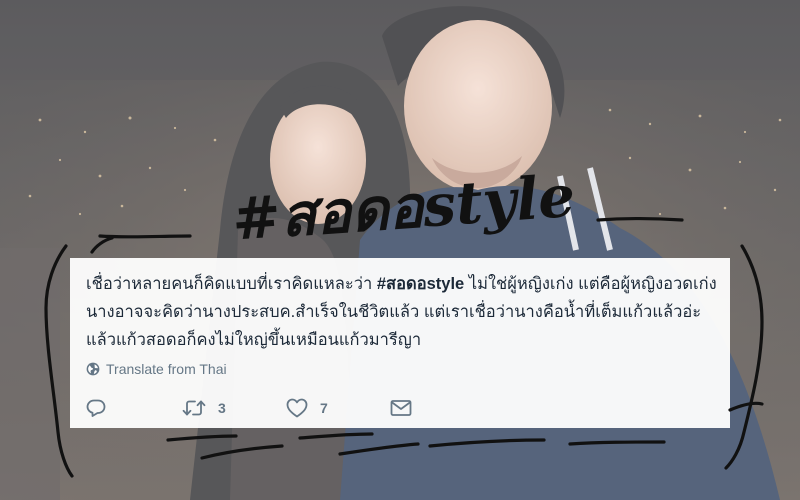 This screenshot has width=800, height=500. I want to click on like-button: 7, so click(338, 408).